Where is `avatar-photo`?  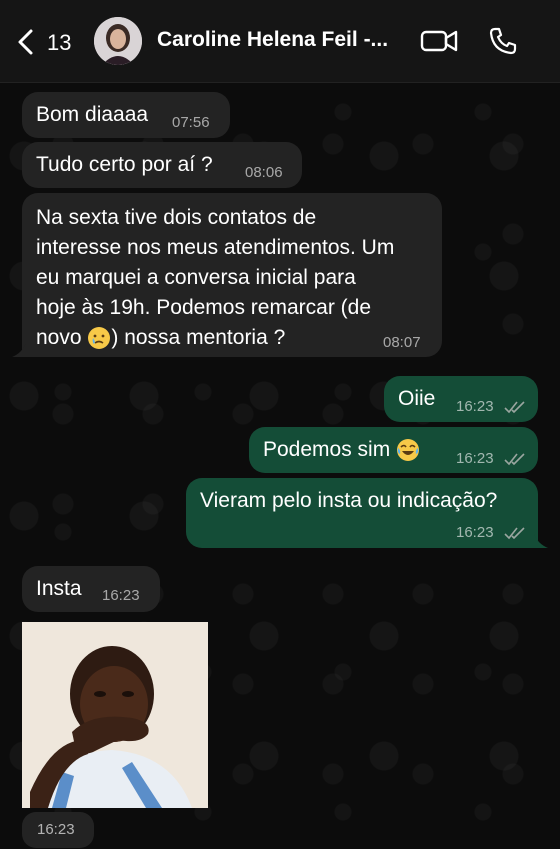 avatar-photo is located at coordinates (118, 41).